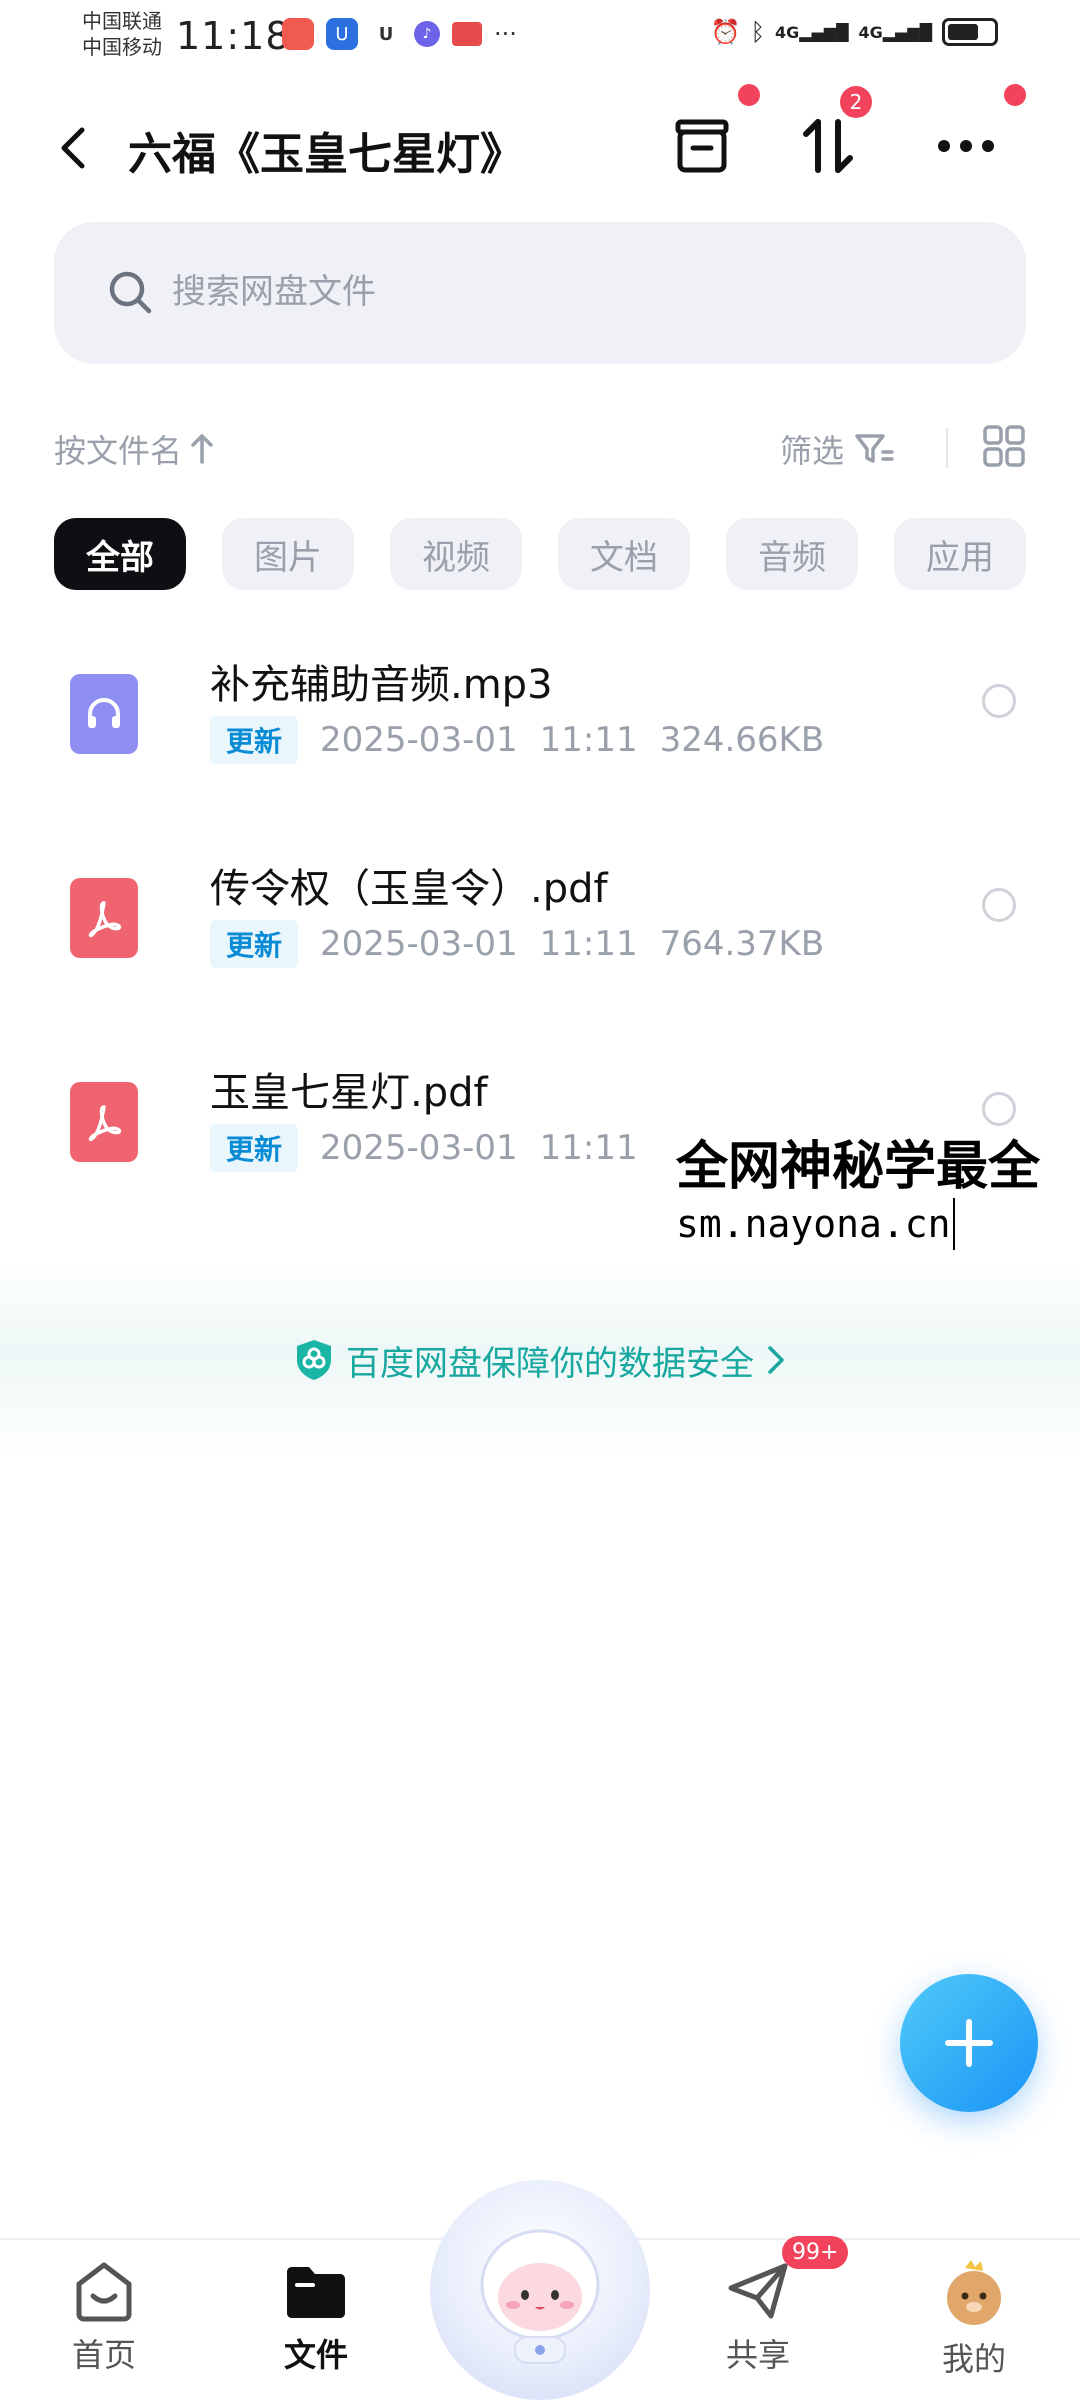 The height and width of the screenshot is (2400, 1080). Describe the element at coordinates (314, 1360) in the screenshot. I see `shield-icon` at that location.